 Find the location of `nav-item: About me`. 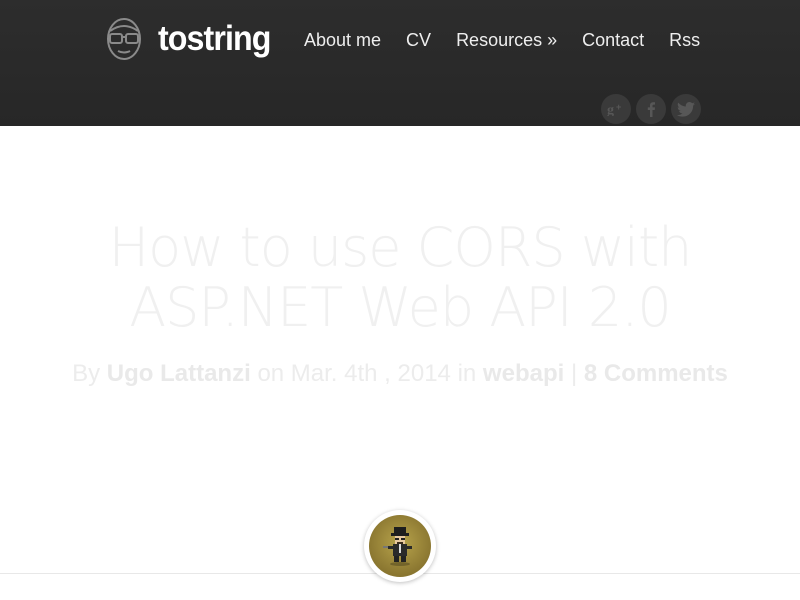

nav-item: About me is located at coordinates (355, 40).